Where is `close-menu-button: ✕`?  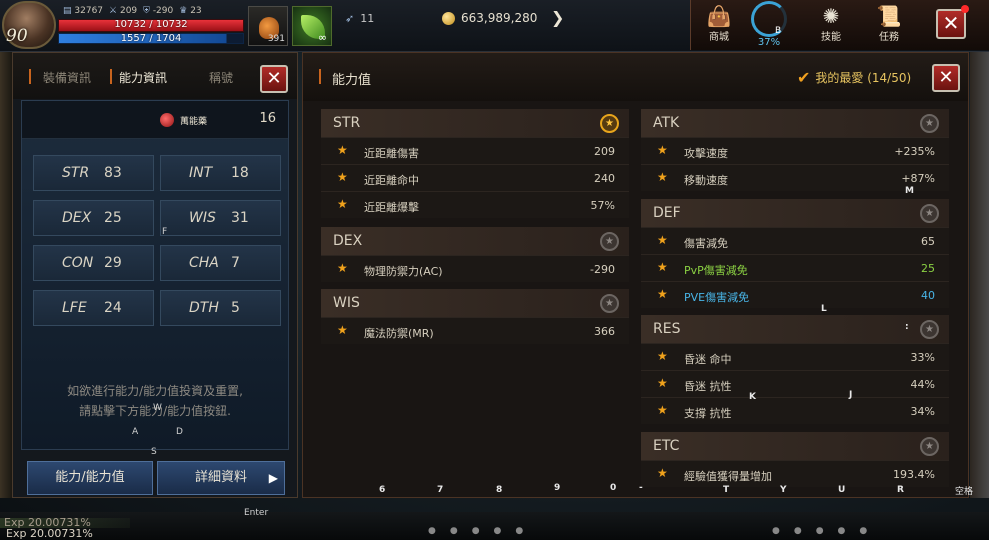
close-menu-button: ✕ is located at coordinates (951, 24).